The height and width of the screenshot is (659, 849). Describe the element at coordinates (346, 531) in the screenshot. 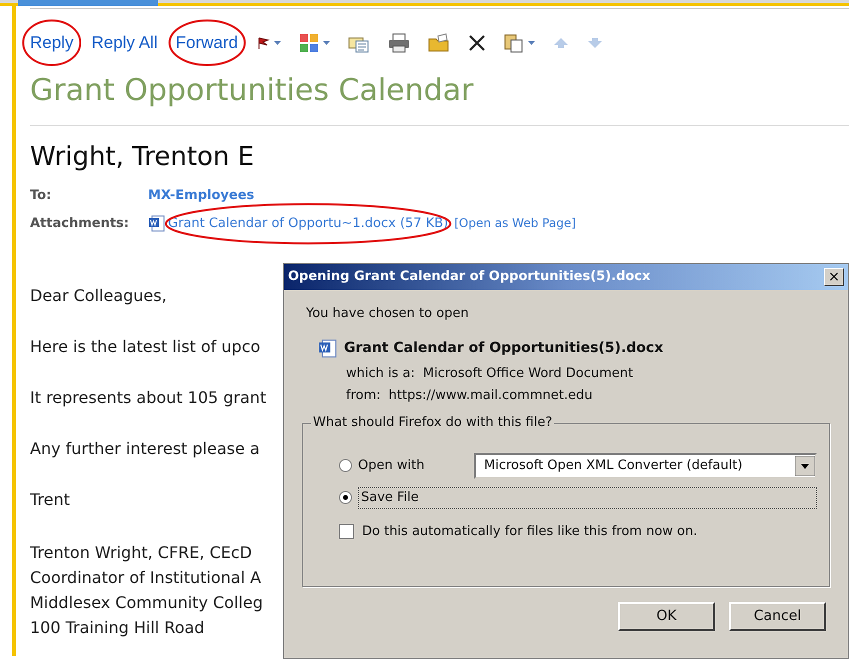

I see `checkbox` at that location.